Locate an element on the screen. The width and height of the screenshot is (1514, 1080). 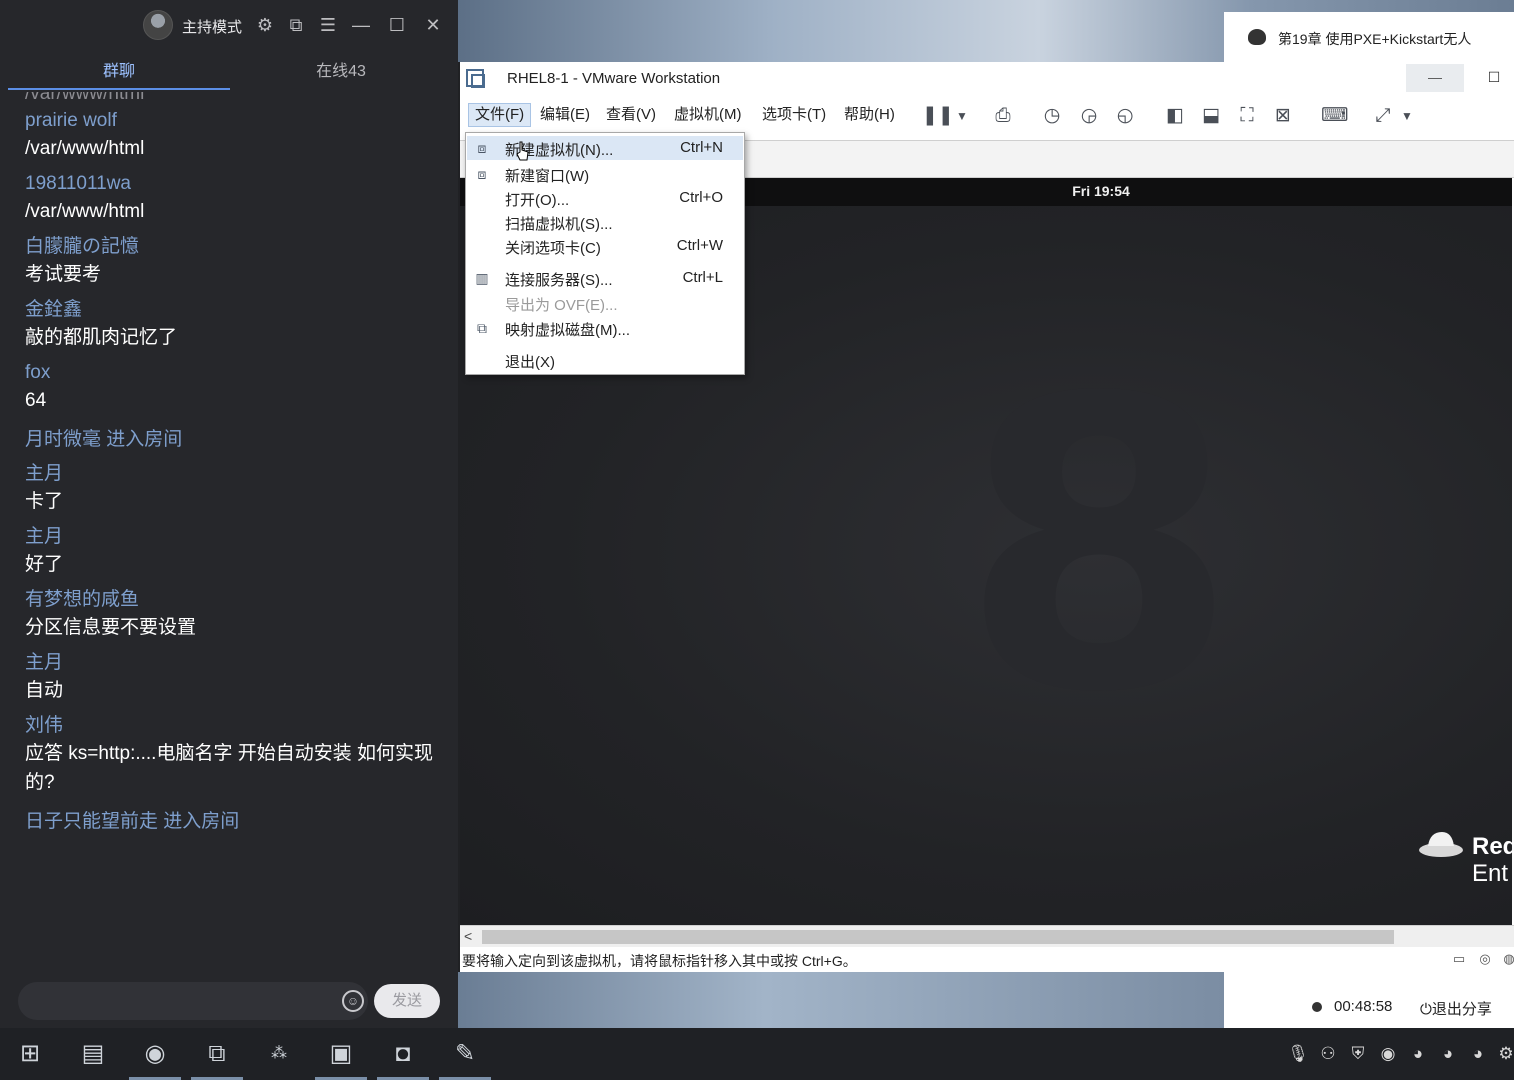
settings-tray-icon: ⚙ is located at coordinates (1504, 1054).